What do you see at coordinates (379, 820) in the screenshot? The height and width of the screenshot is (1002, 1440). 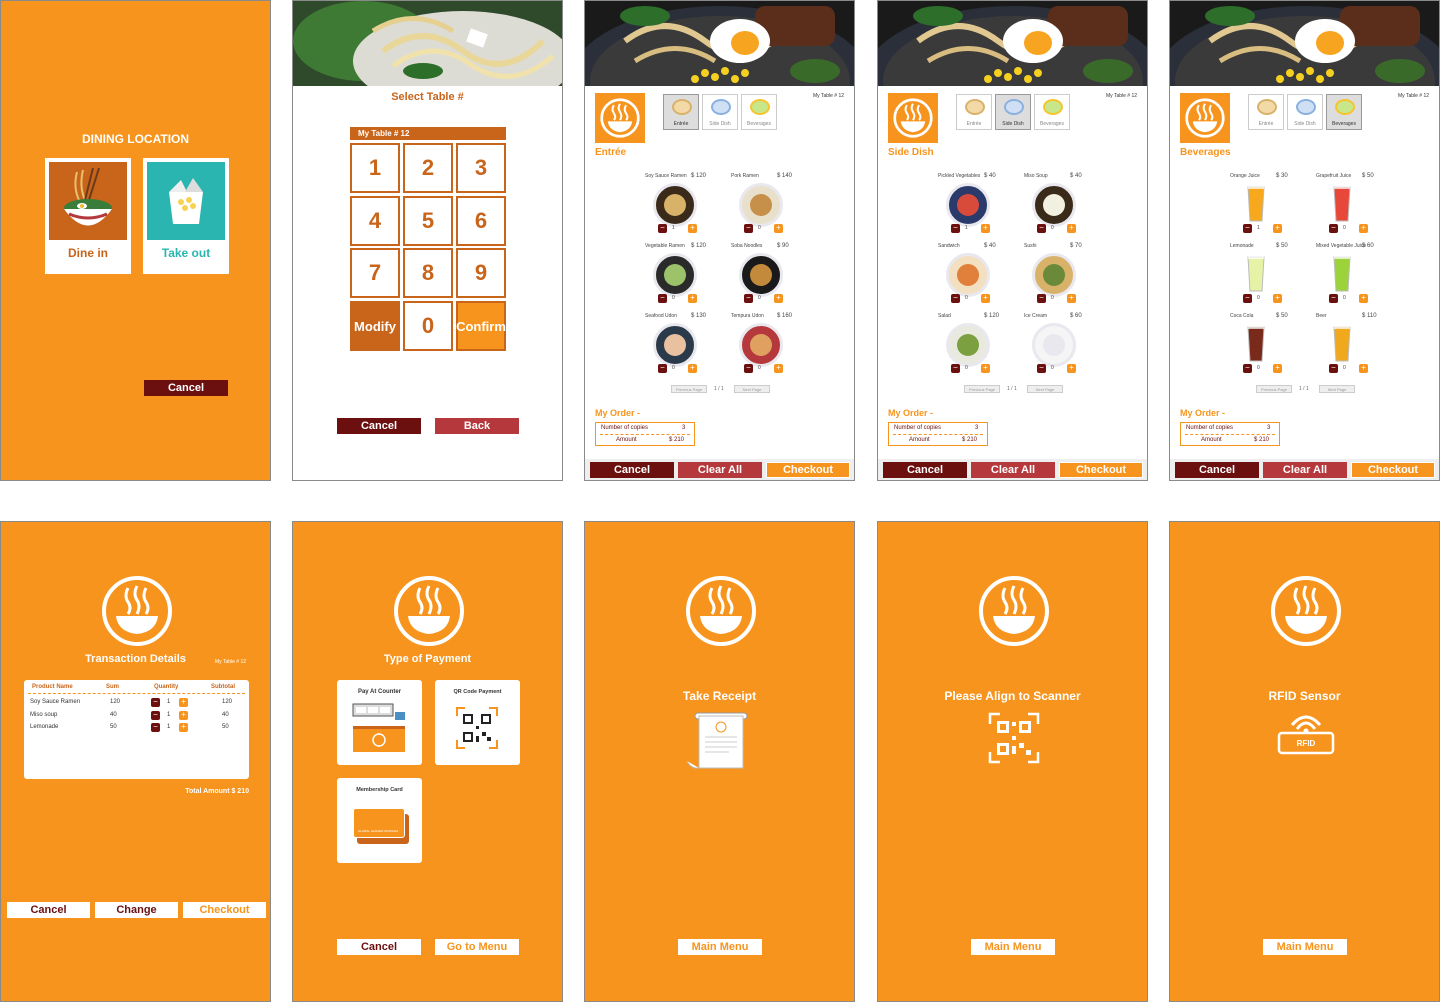 I see `membership-card-option: Membership Card GLOBAL LEADER NOODLES` at bounding box center [379, 820].